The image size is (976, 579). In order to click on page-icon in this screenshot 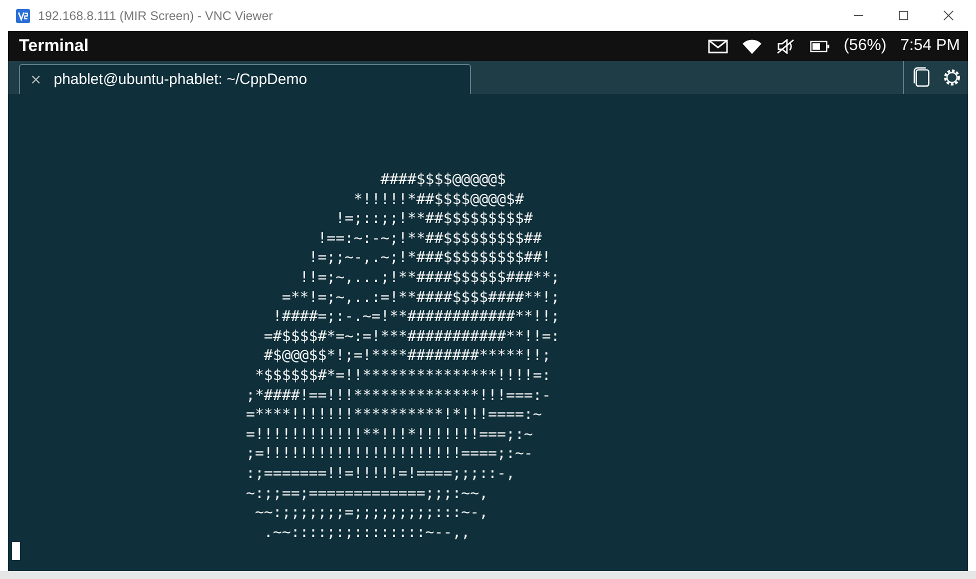, I will do `click(922, 77)`.